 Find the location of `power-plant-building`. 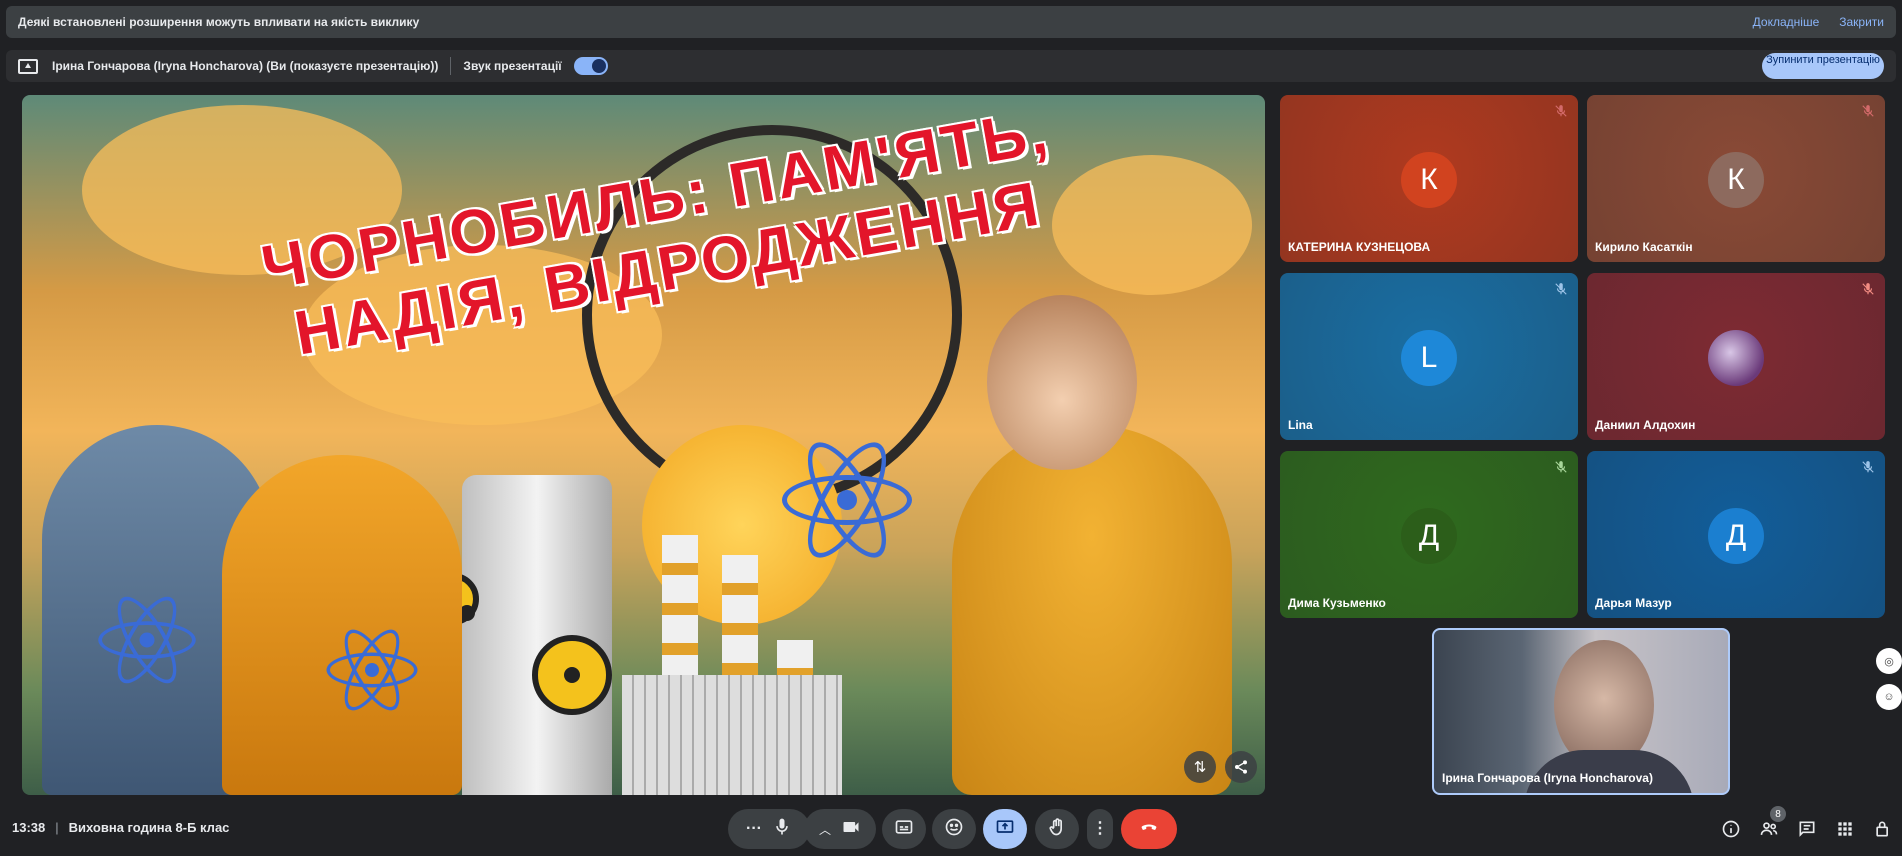

power-plant-building is located at coordinates (732, 735).